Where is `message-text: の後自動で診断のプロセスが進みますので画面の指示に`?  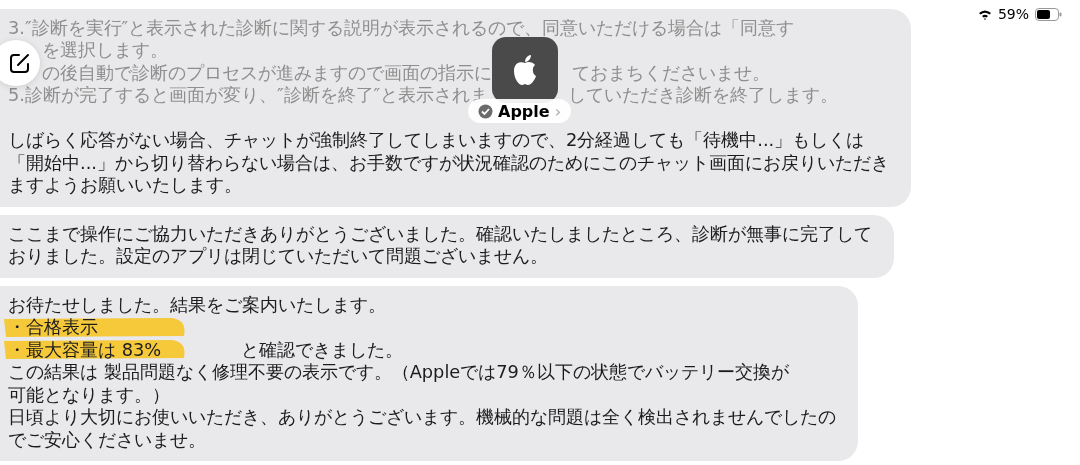 message-text: の後自動で診断のプロセスが進みますので画面の指示に is located at coordinates (267, 72).